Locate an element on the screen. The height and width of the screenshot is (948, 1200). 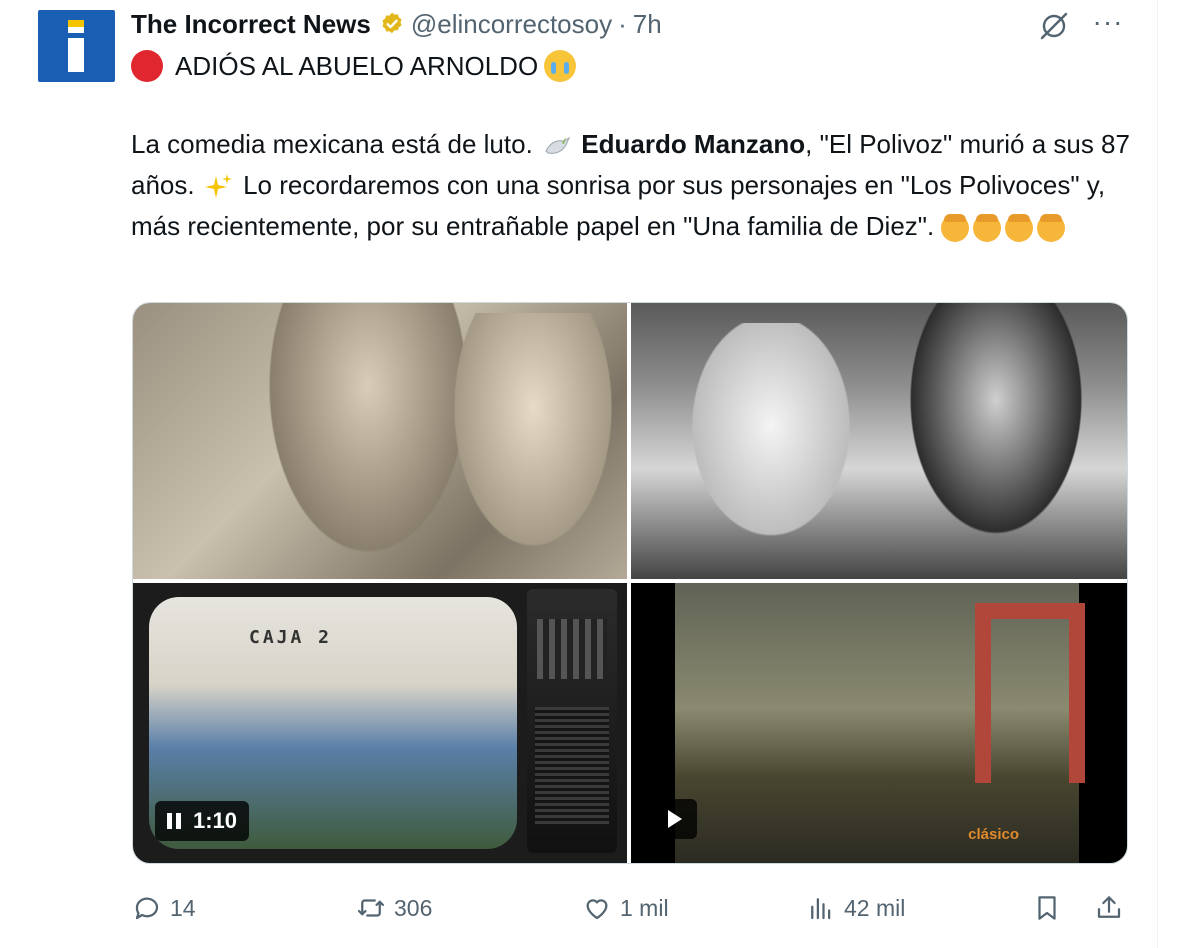
grok-icon is located at coordinates (1054, 26).